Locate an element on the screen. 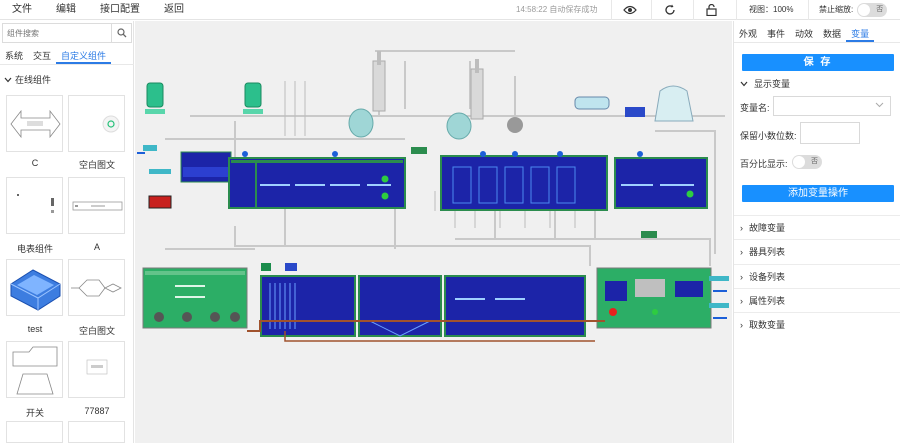  component-tabs: 系统 交互 自定义组件 is located at coordinates (67, 57).